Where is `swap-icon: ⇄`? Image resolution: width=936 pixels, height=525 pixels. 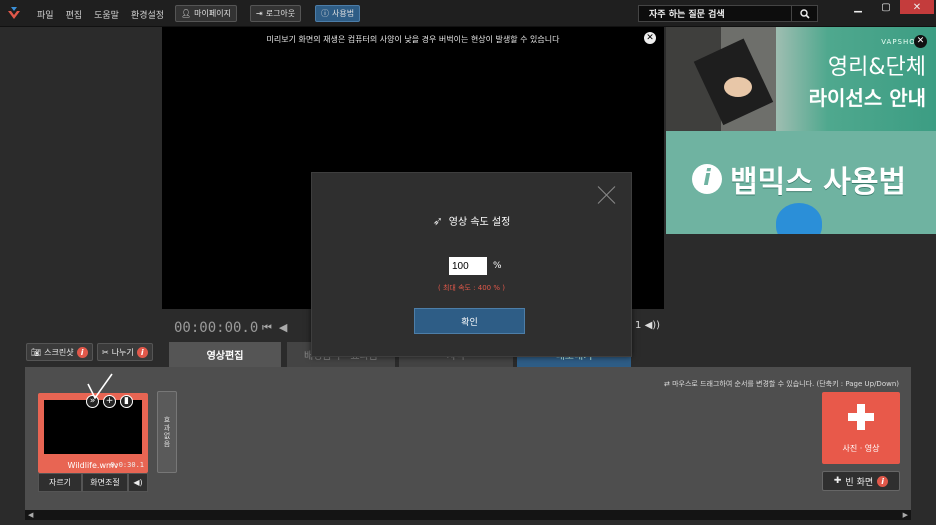 swap-icon: ⇄ is located at coordinates (668, 384).